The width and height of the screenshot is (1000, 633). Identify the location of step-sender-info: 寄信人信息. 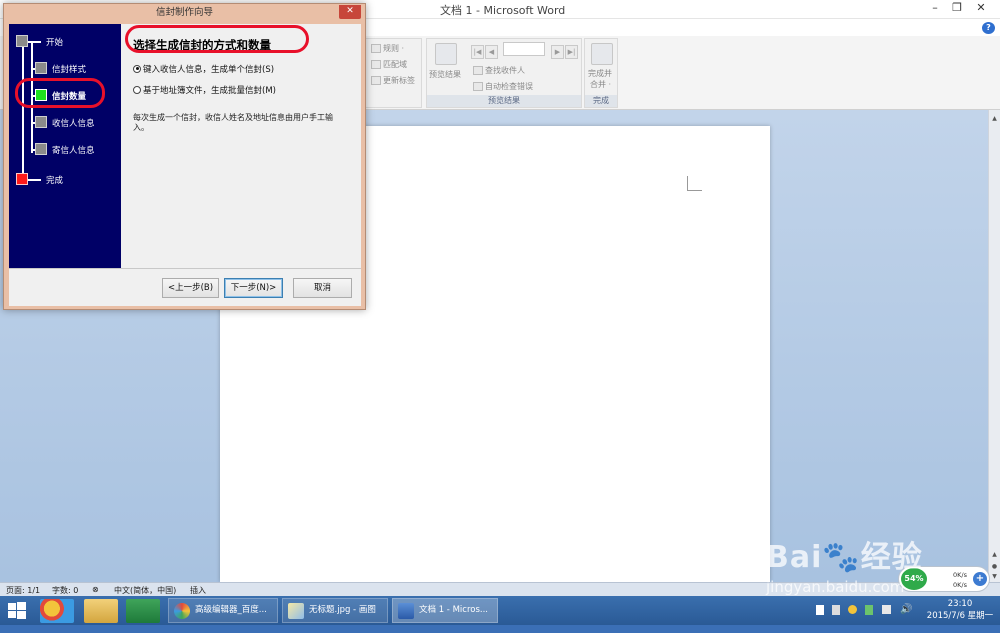
(73, 150).